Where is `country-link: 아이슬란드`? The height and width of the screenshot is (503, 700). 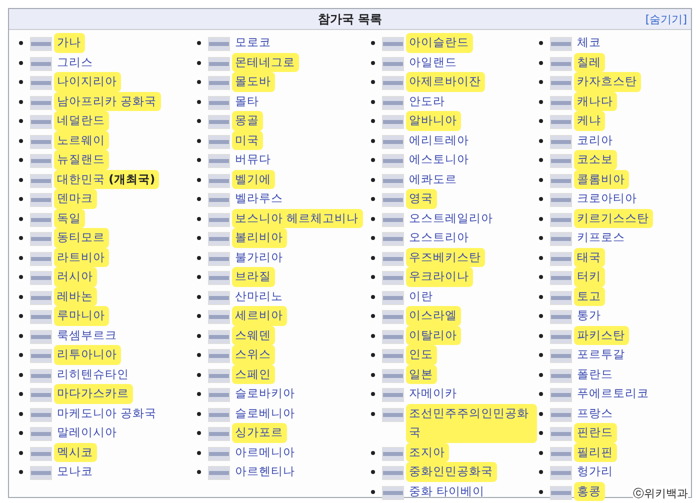 country-link: 아이슬란드 is located at coordinates (439, 42).